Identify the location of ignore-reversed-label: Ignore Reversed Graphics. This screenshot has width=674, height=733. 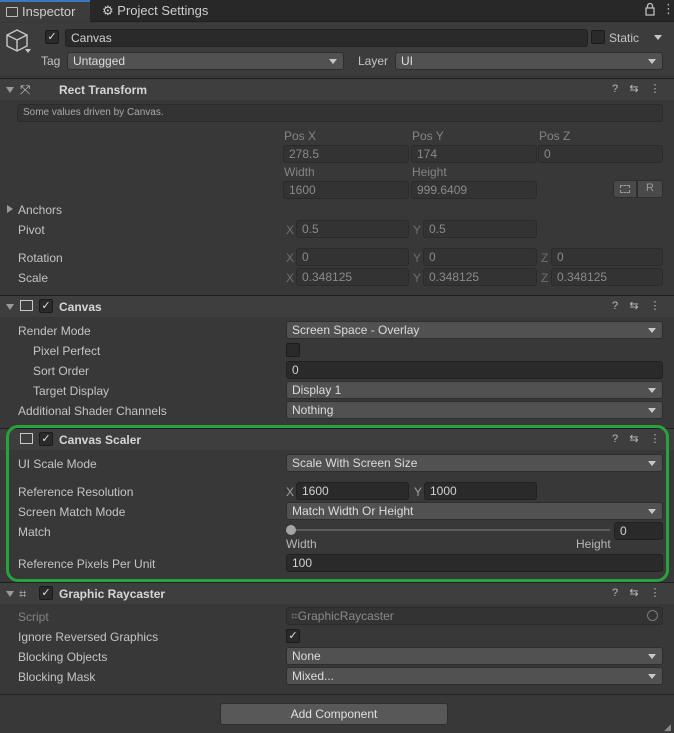
(88, 637).